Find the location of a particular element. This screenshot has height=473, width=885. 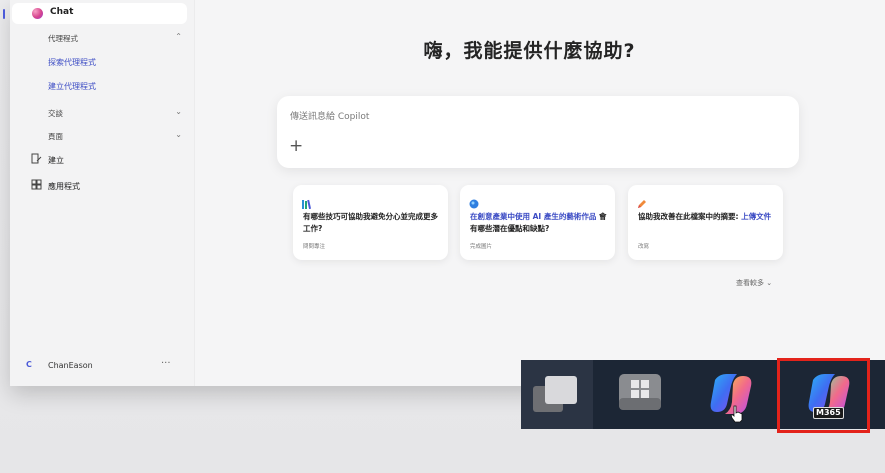

card-text: 有哪些技巧可協助我避免分心並完成更多工作? is located at coordinates (370, 222).